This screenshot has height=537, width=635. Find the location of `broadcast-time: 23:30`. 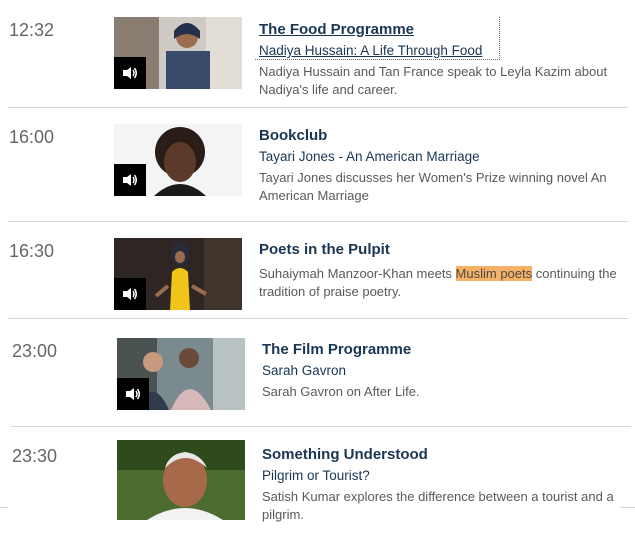

broadcast-time: 23:30 is located at coordinates (35, 456).